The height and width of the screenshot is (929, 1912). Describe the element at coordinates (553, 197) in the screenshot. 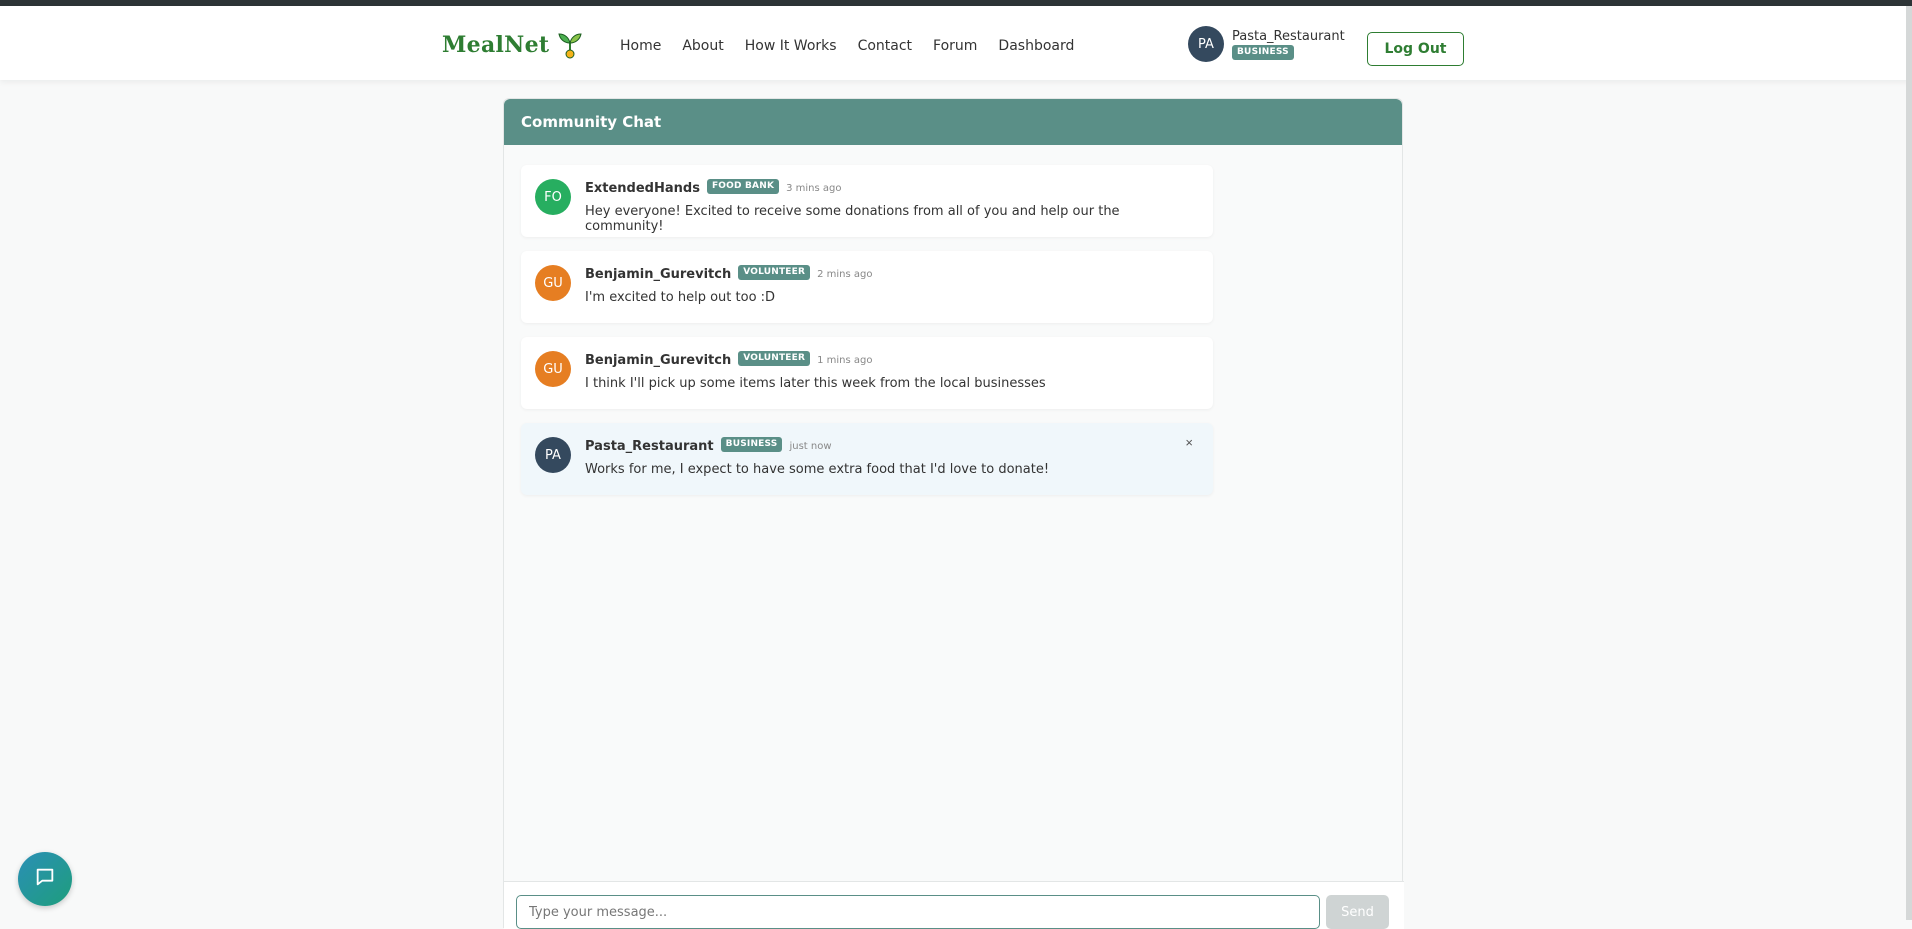

I see `avatar: FO` at that location.